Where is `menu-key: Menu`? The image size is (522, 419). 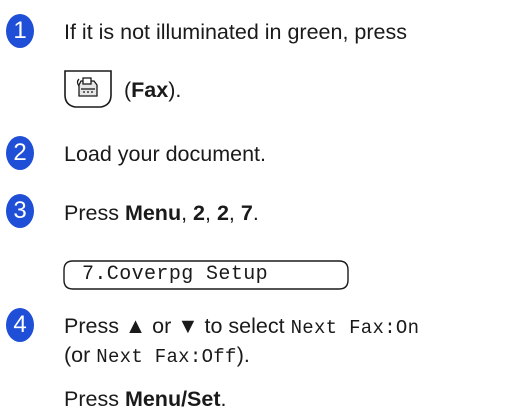
menu-key: Menu is located at coordinates (153, 213).